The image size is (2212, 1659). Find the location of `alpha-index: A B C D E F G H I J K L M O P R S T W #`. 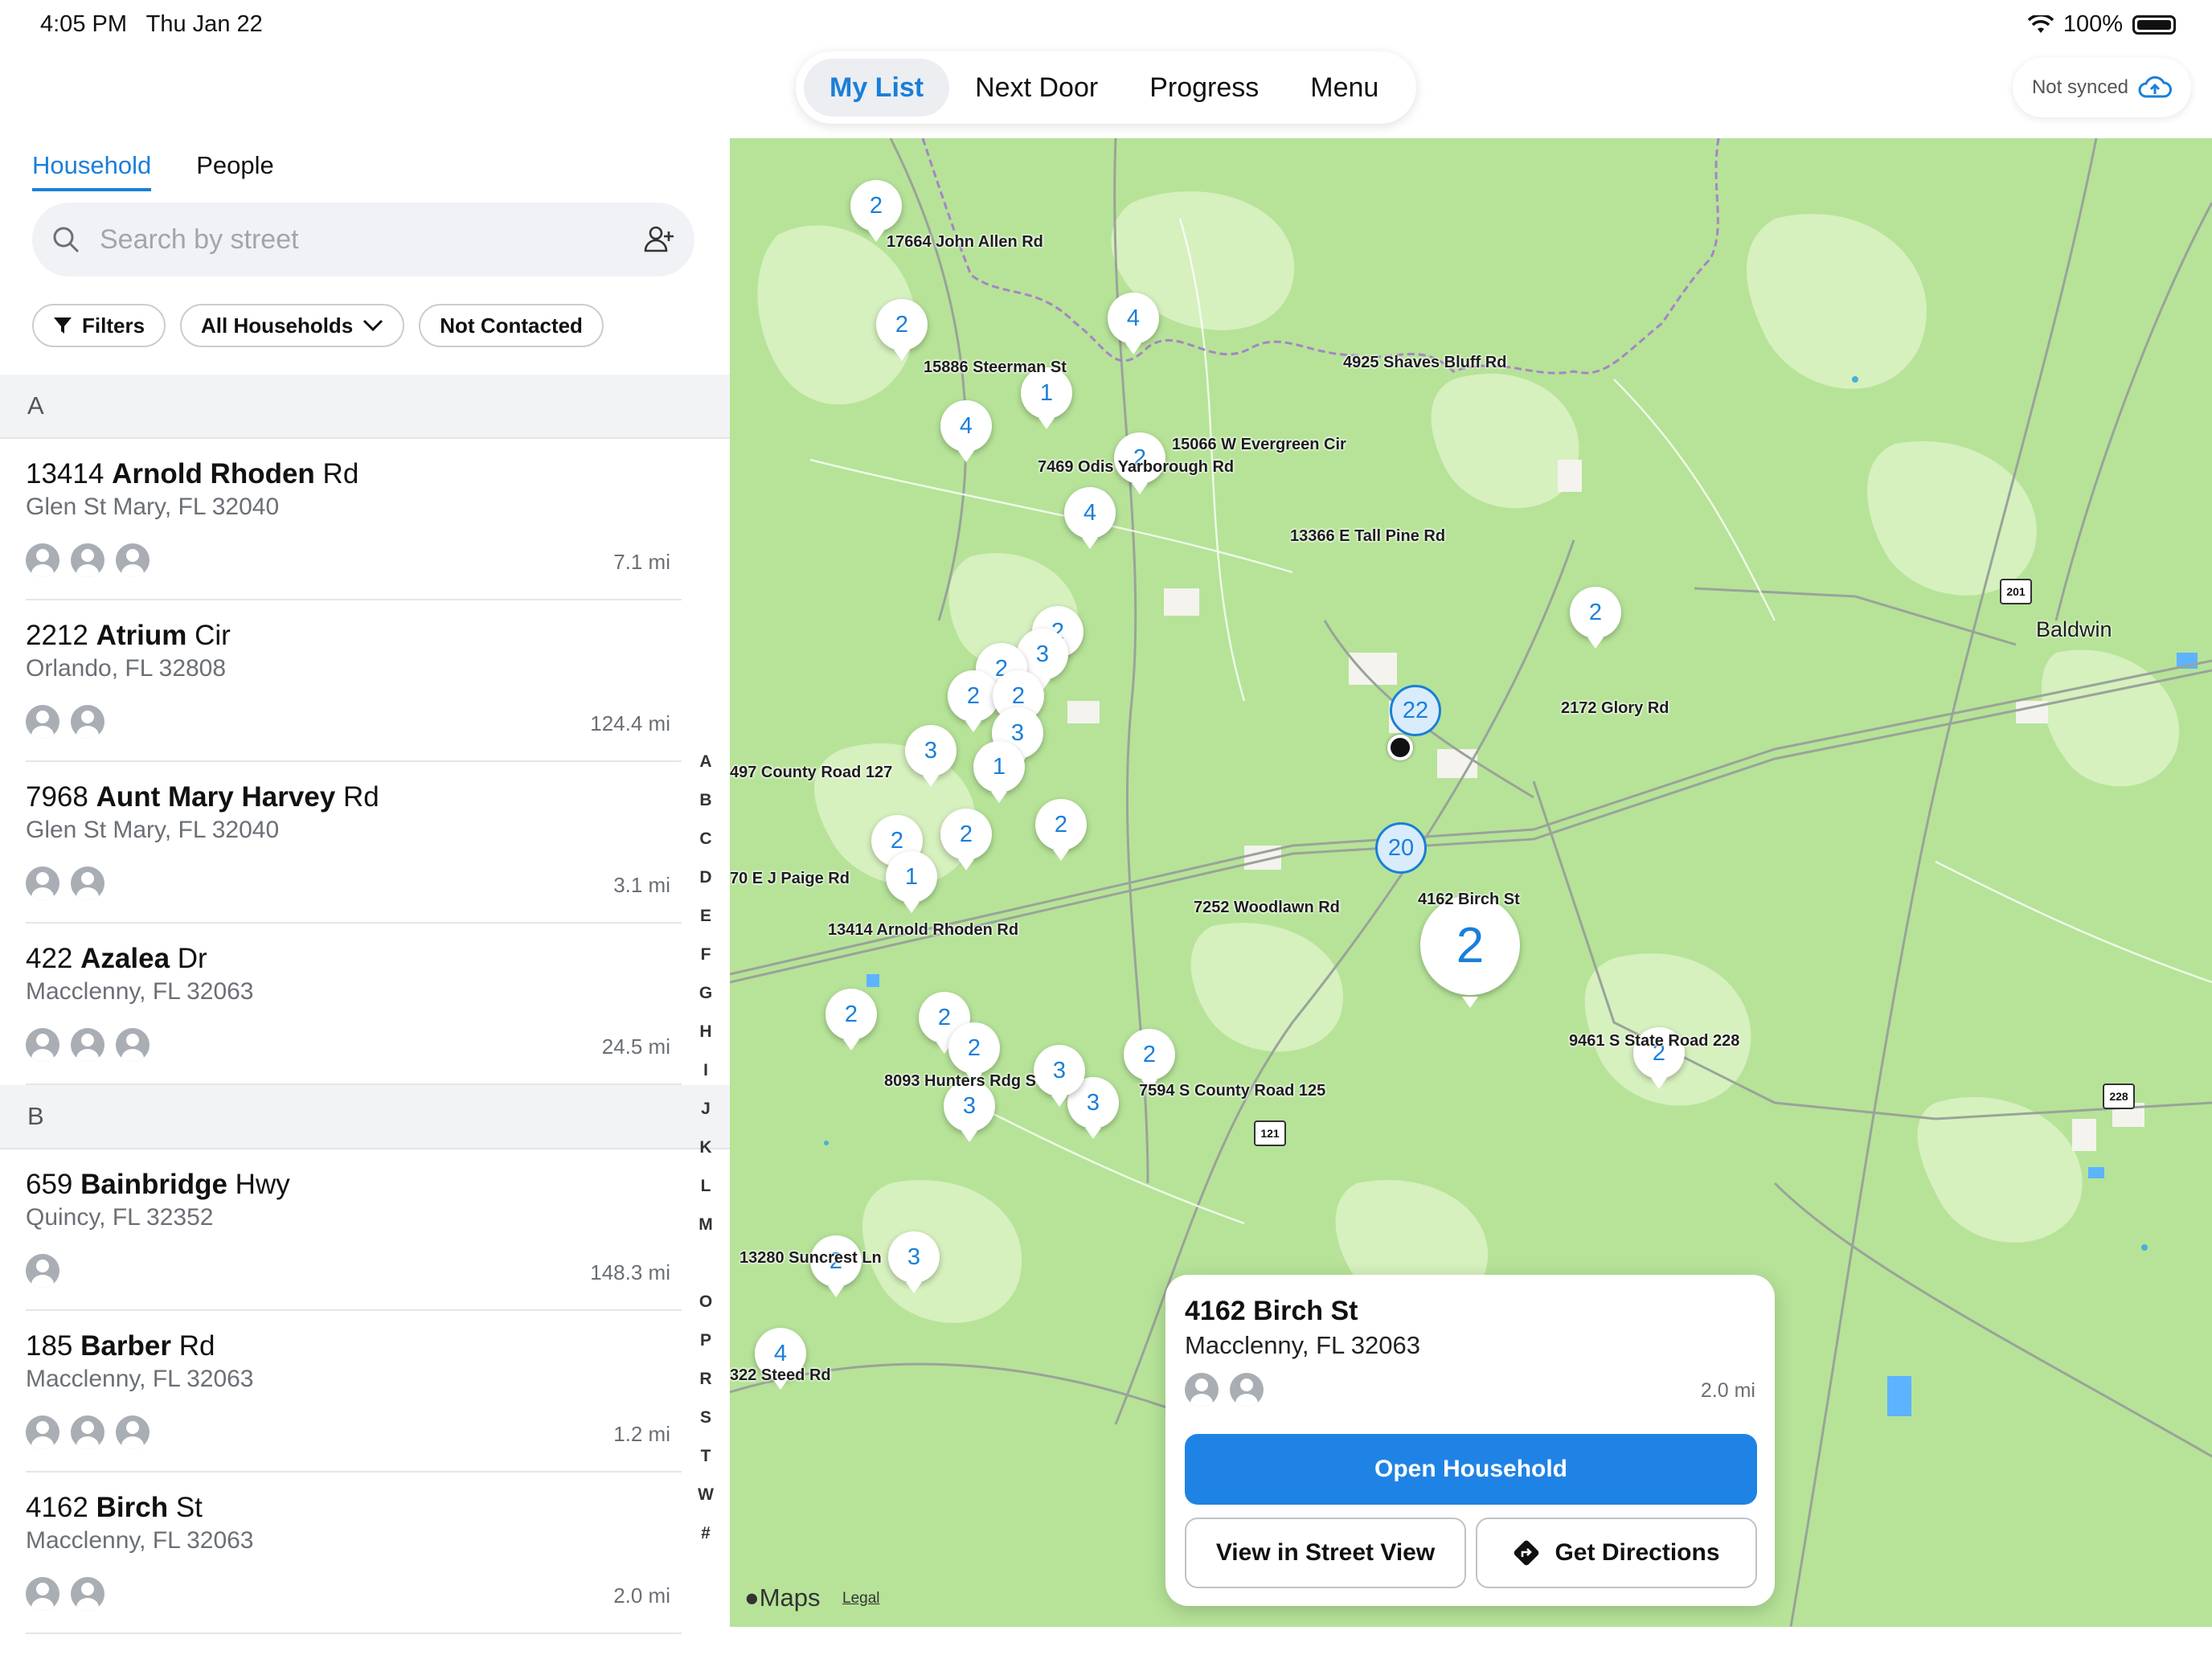

alpha-index: A B C D E F G H I J K L M O P R S T W # is located at coordinates (705, 1148).